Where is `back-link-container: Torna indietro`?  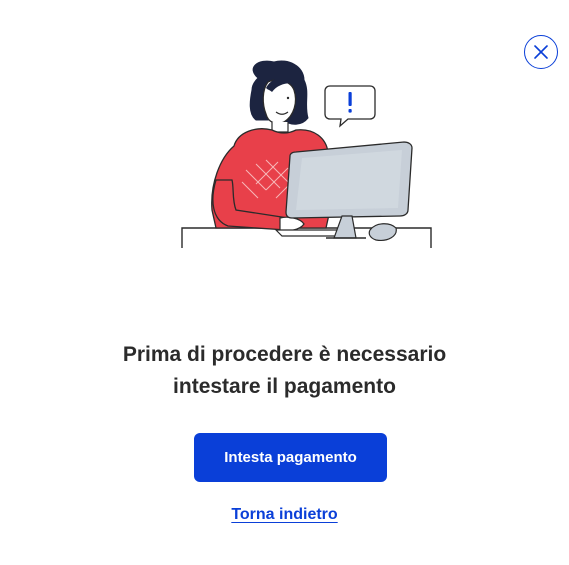 back-link-container: Torna indietro is located at coordinates (284, 515).